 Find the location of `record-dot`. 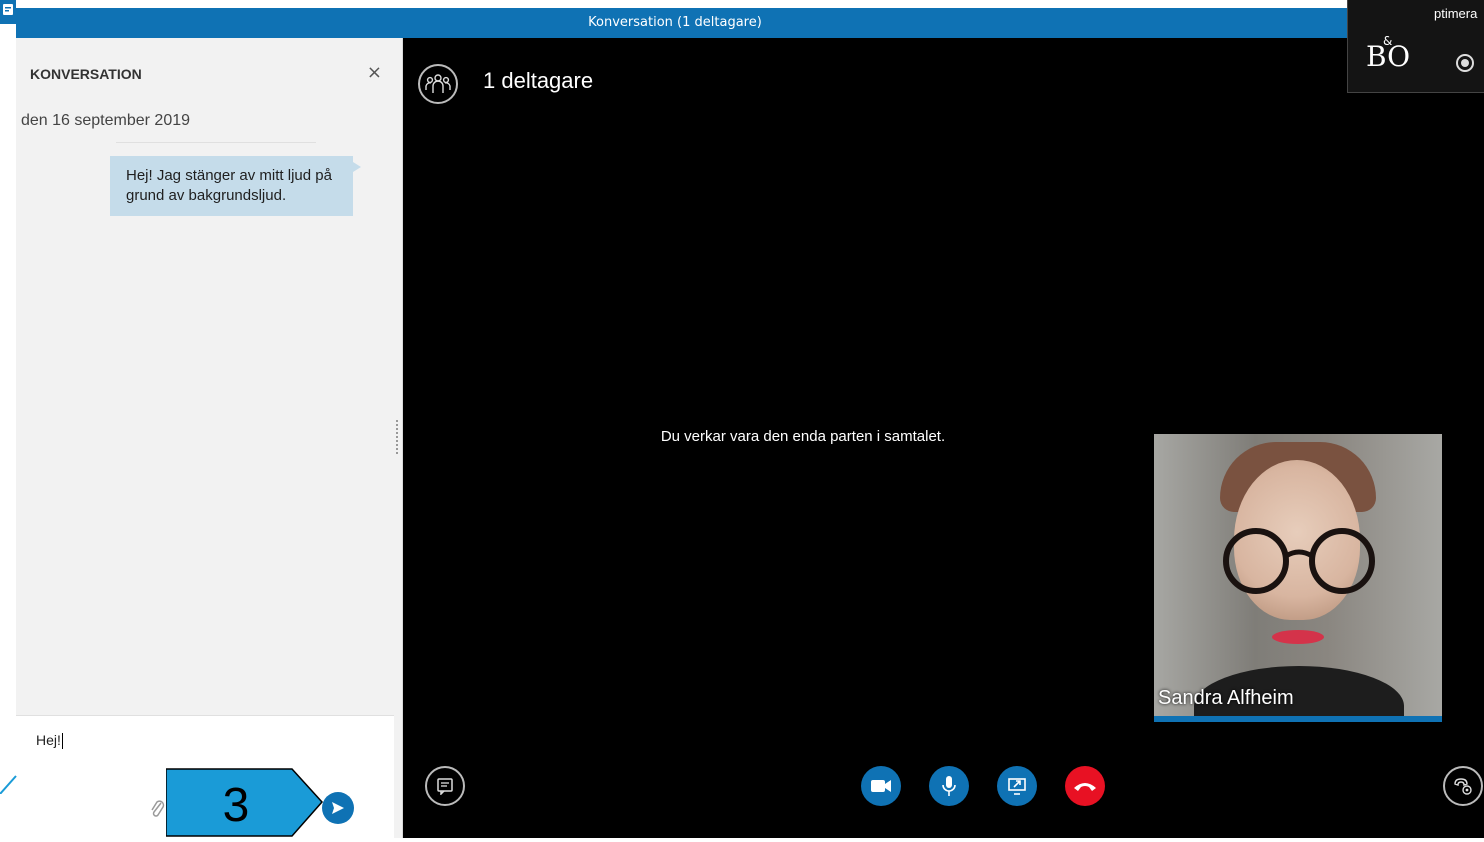

record-dot is located at coordinates (1465, 63).